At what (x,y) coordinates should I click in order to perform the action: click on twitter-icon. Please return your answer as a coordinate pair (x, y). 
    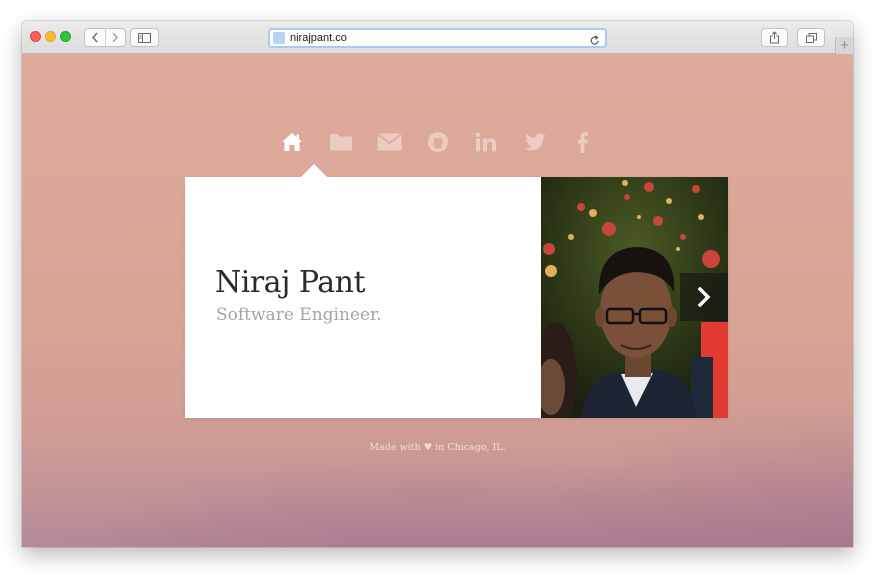
    Looking at the image, I should click on (534, 142).